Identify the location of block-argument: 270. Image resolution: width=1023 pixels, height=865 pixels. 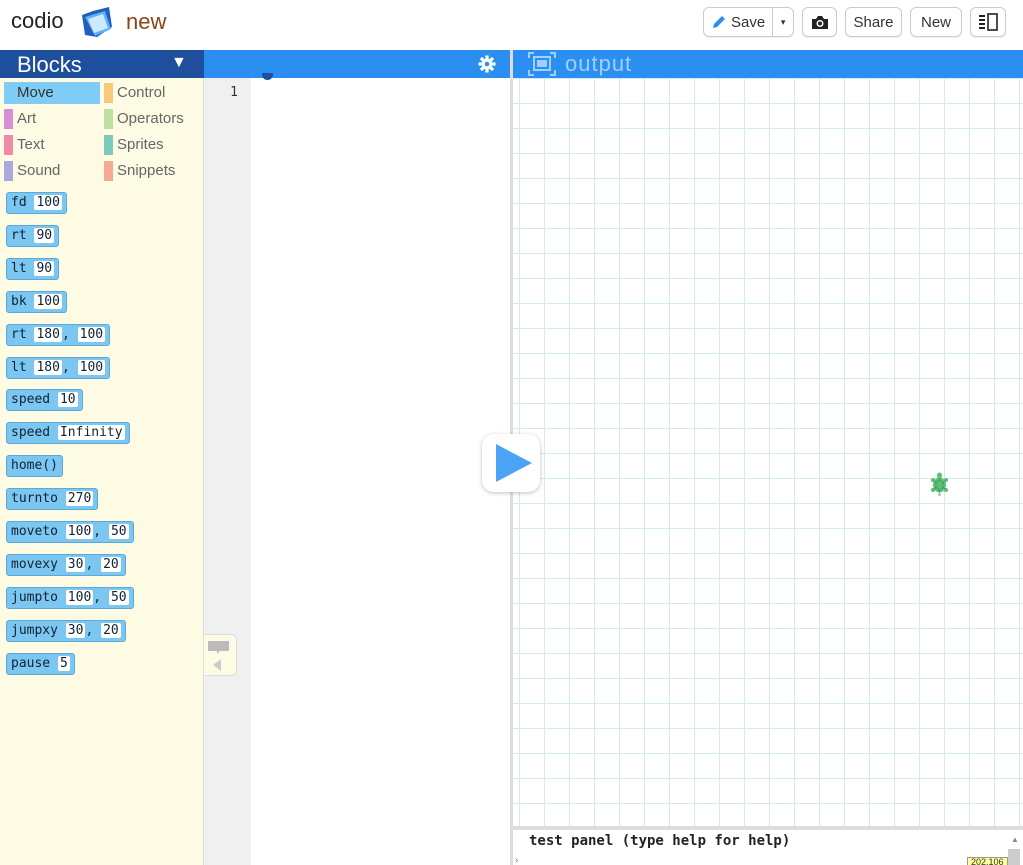
(79, 498).